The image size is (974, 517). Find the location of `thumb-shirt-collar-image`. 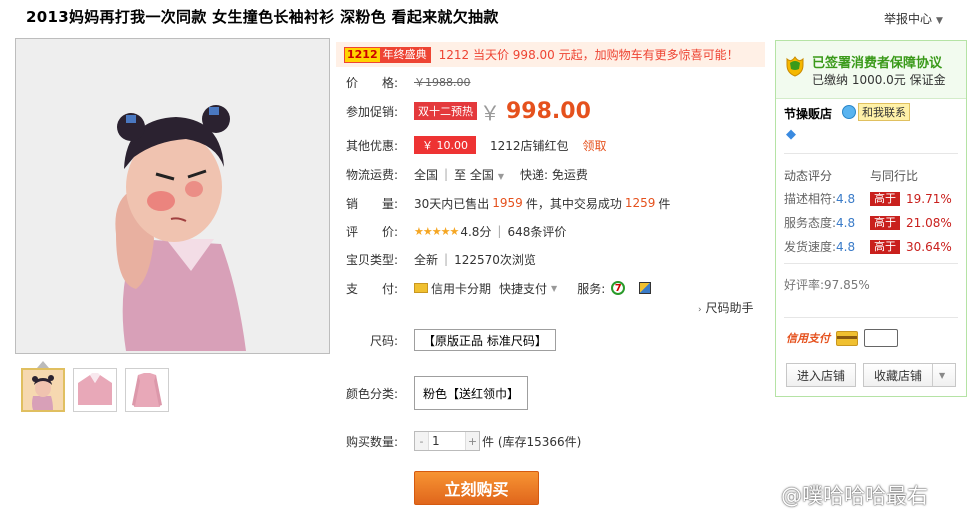

thumb-shirt-collar-image is located at coordinates (95, 390).